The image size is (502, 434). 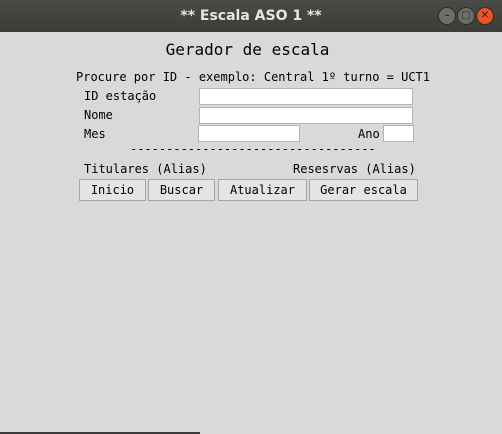 I want to click on minimize-icon: –, so click(x=447, y=15).